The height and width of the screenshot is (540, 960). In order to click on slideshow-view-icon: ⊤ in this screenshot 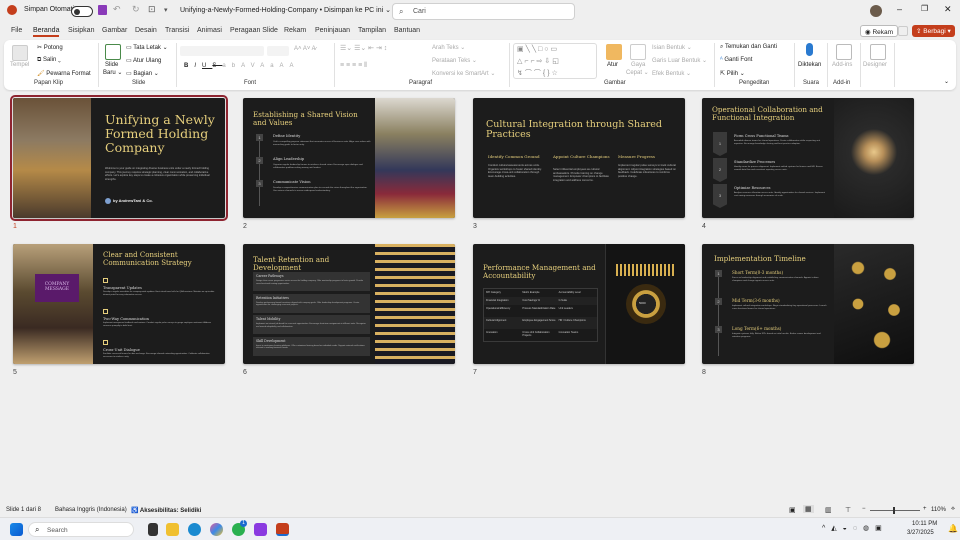, I will do `click(848, 510)`.